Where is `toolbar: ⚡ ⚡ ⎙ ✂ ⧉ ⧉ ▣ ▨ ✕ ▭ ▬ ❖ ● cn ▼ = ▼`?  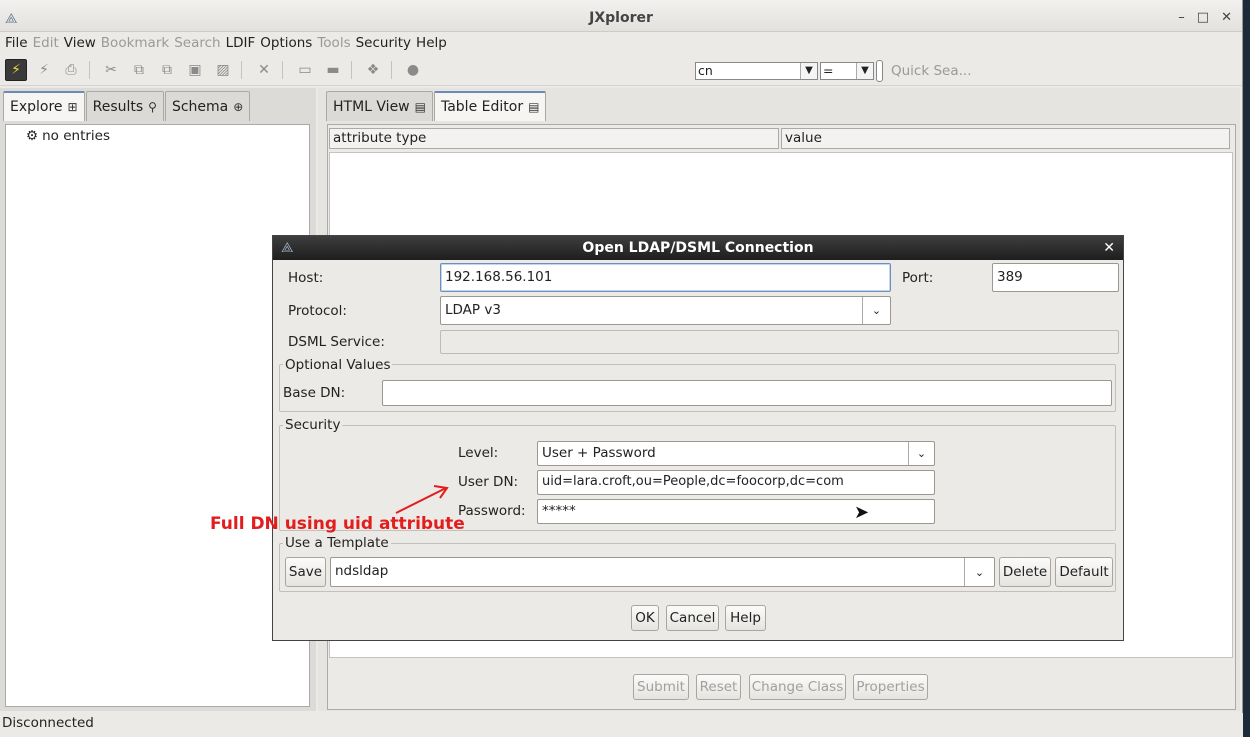
toolbar: ⚡ ⚡ ⎙ ✂ ⧉ ⧉ ▣ ▨ ✕ ▭ ▬ ❖ ● cn ▼ = ▼ is located at coordinates (621, 71).